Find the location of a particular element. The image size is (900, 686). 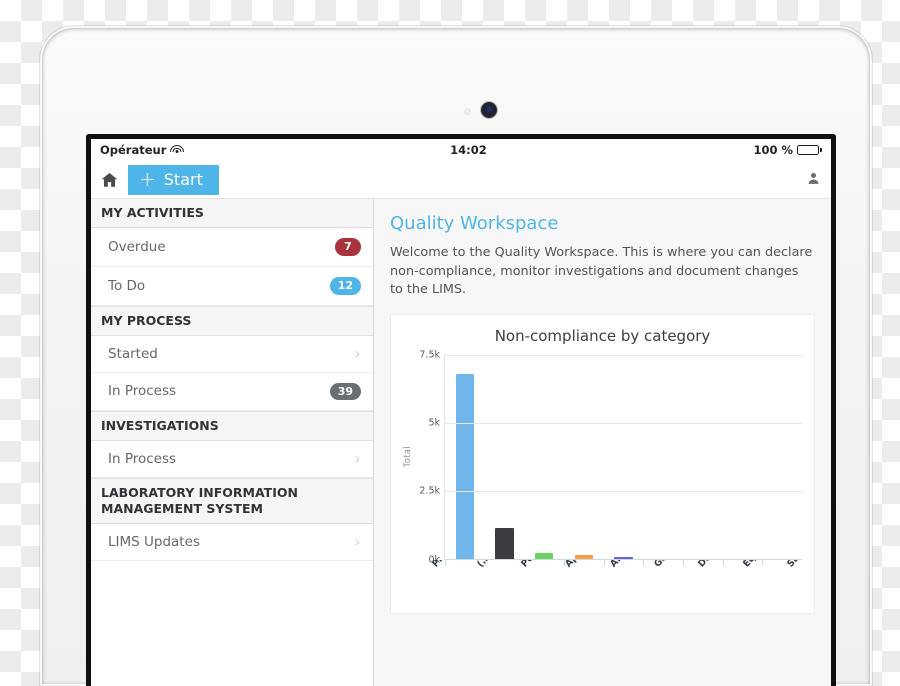

chart-plot is located at coordinates (623, 460).